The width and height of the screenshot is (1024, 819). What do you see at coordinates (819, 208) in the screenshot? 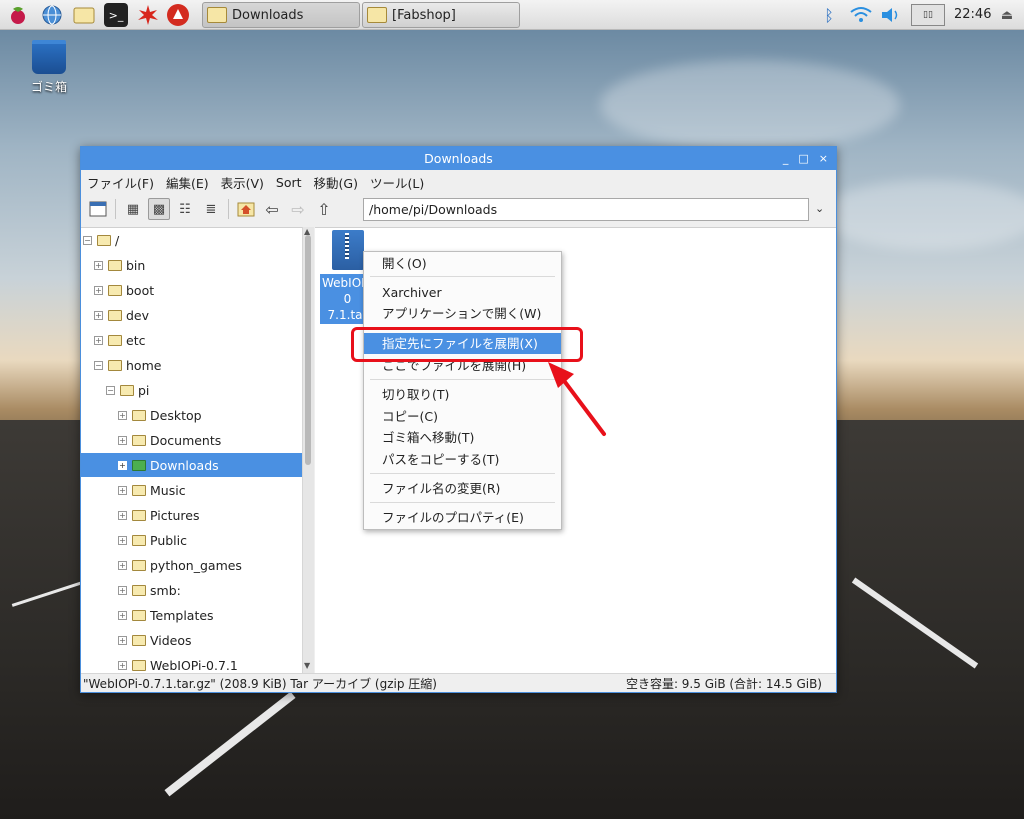
I see `chevron-down-icon: ⌄` at bounding box center [819, 208].